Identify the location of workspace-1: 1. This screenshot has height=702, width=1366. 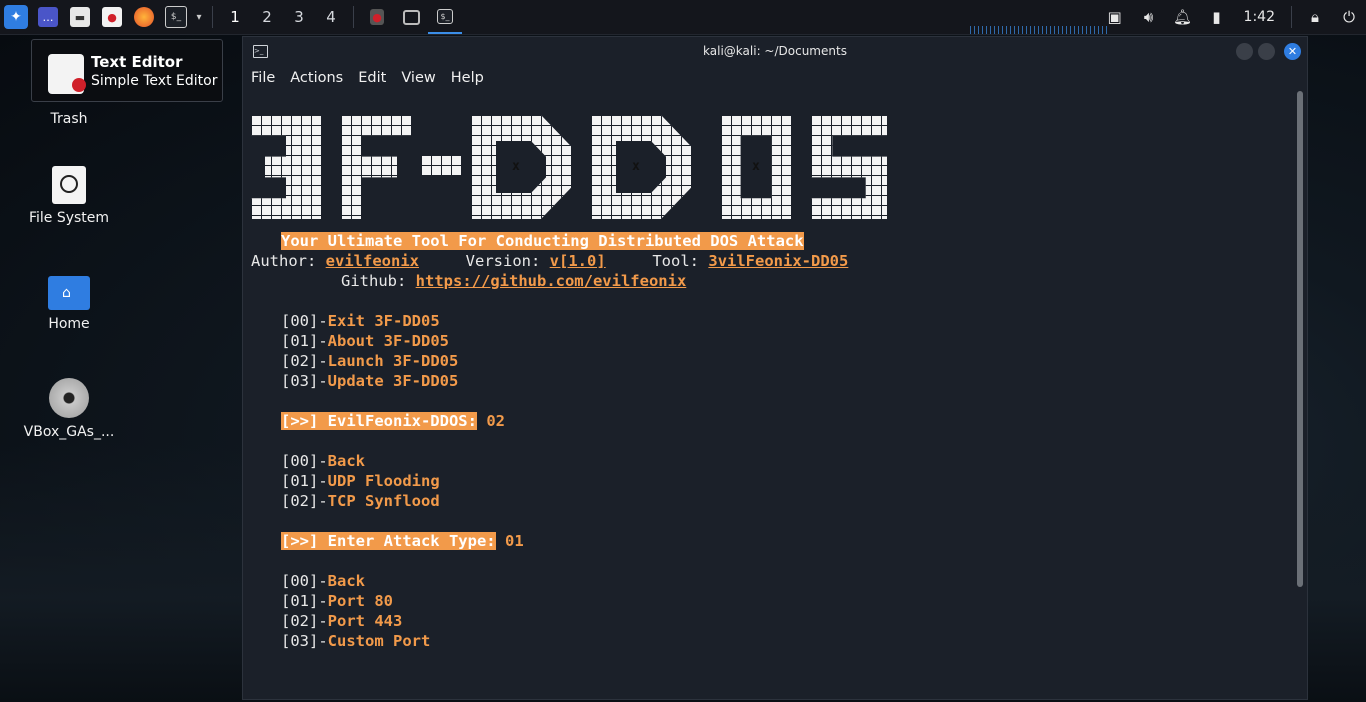
(235, 17).